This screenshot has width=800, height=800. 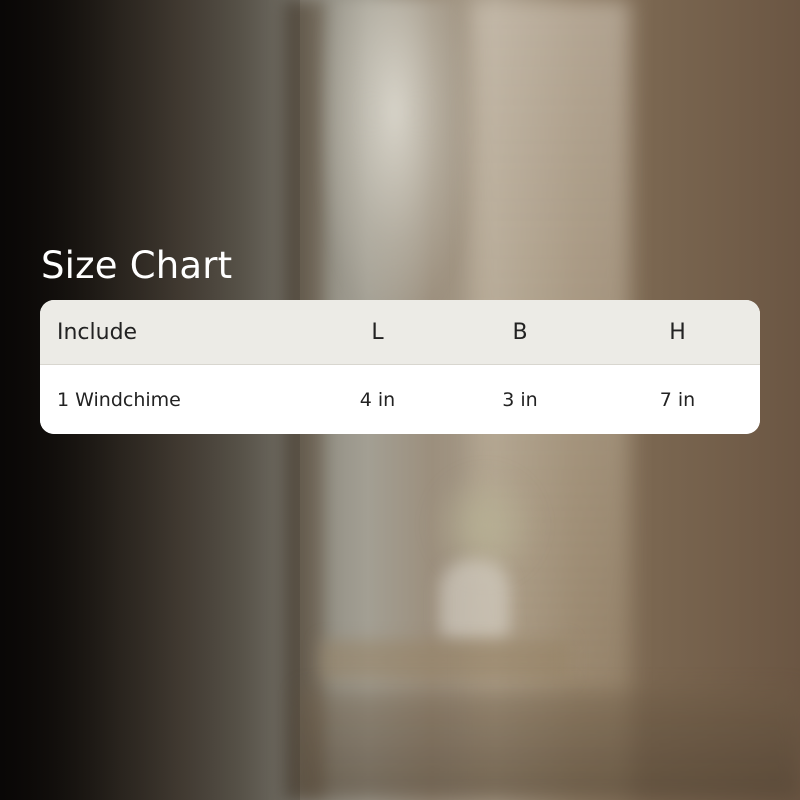 What do you see at coordinates (400, 332) in the screenshot?
I see `table-header-row: Include L B H` at bounding box center [400, 332].